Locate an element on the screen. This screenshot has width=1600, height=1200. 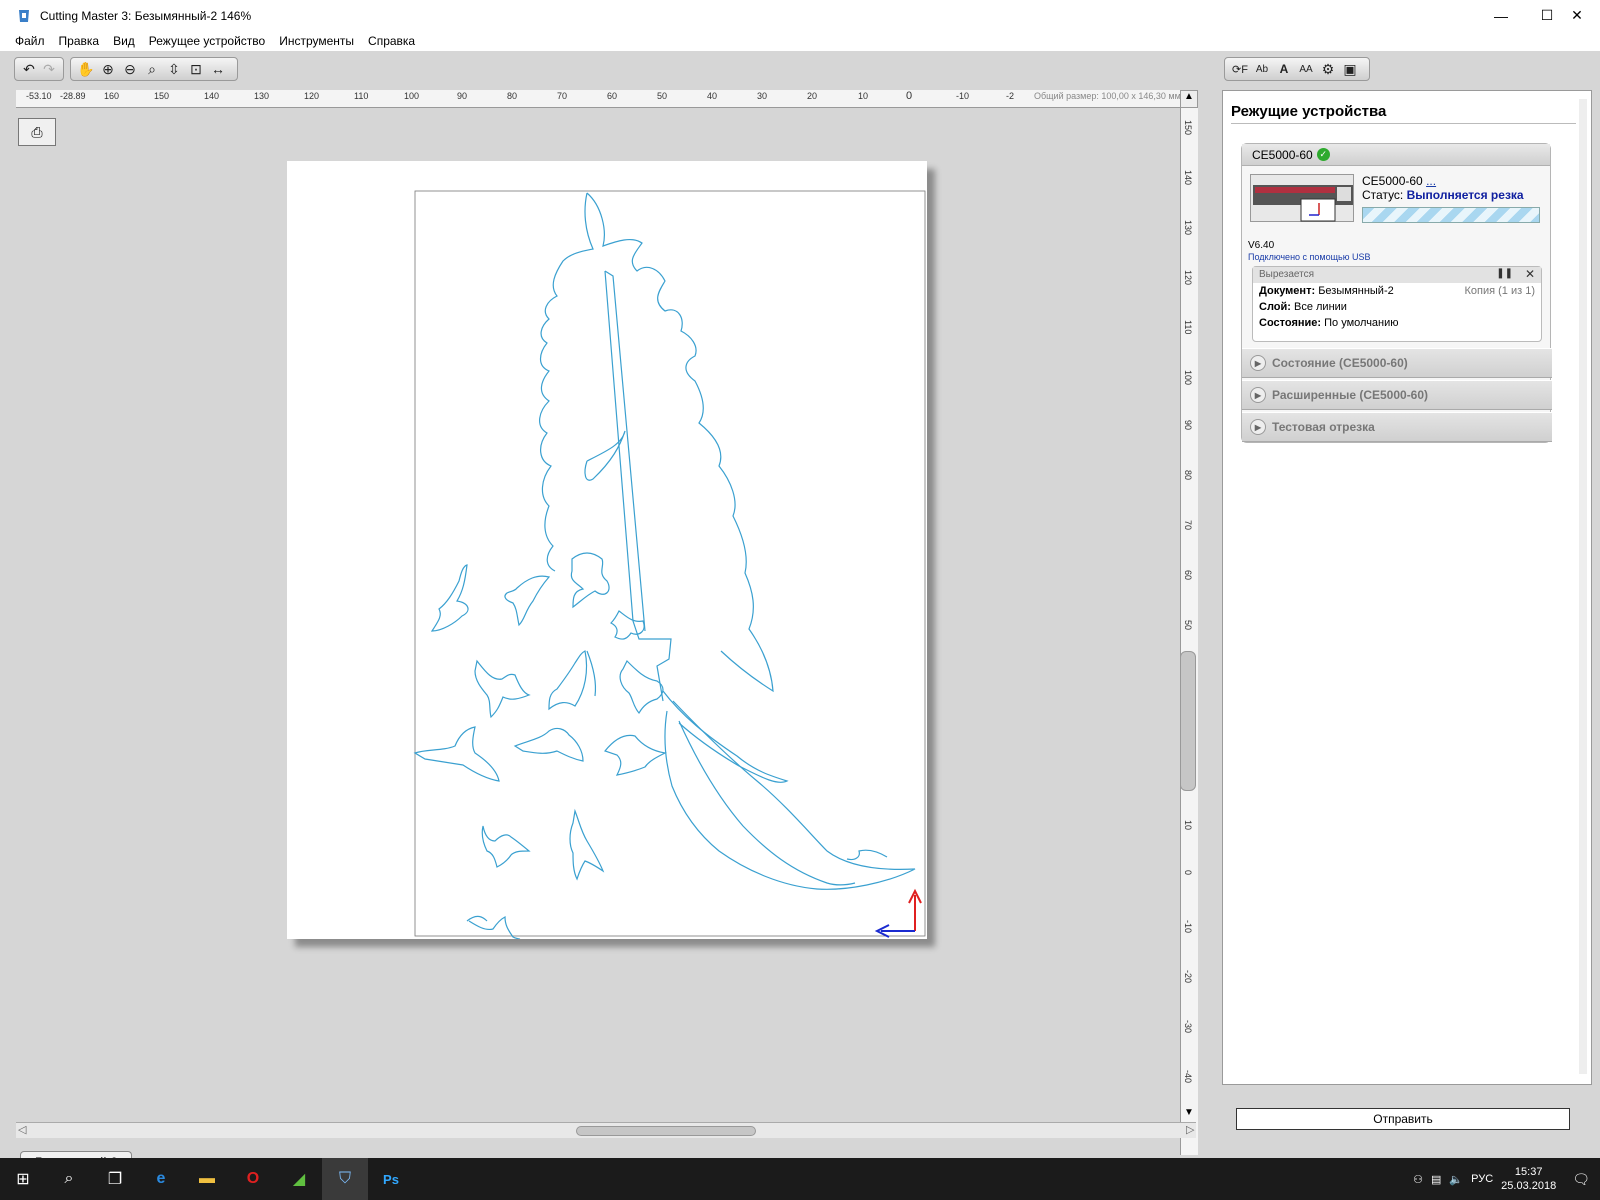
send-button: Отправить is located at coordinates (1403, 1119).